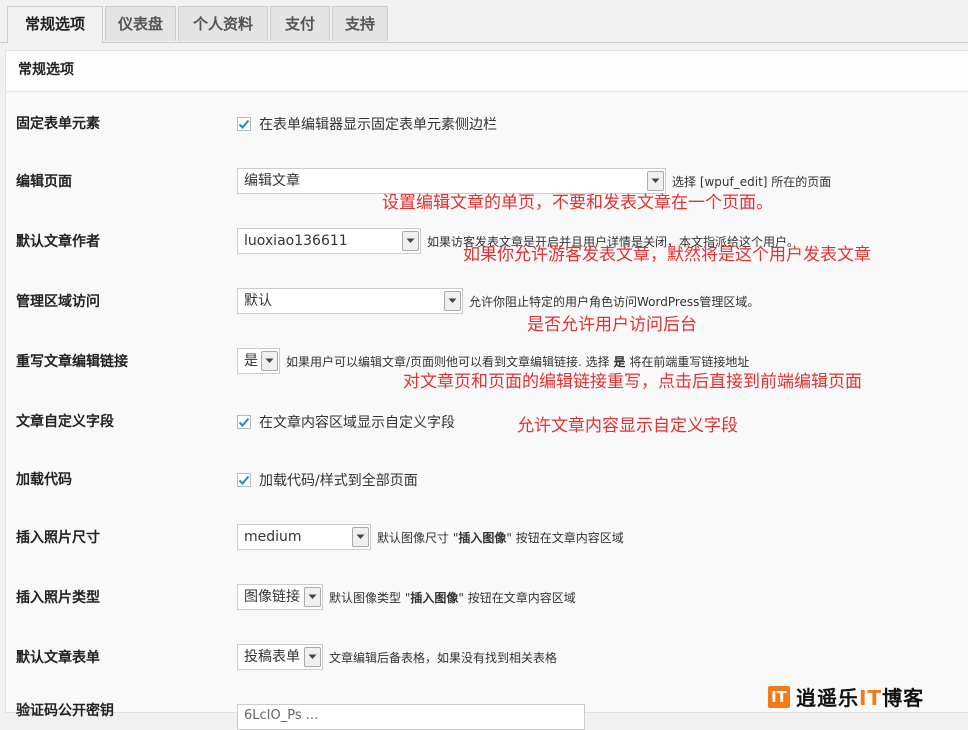 This screenshot has width=968, height=730. I want to click on sticky-form-text: 在表单编辑器显示固定表单元素侧边栏, so click(378, 125).